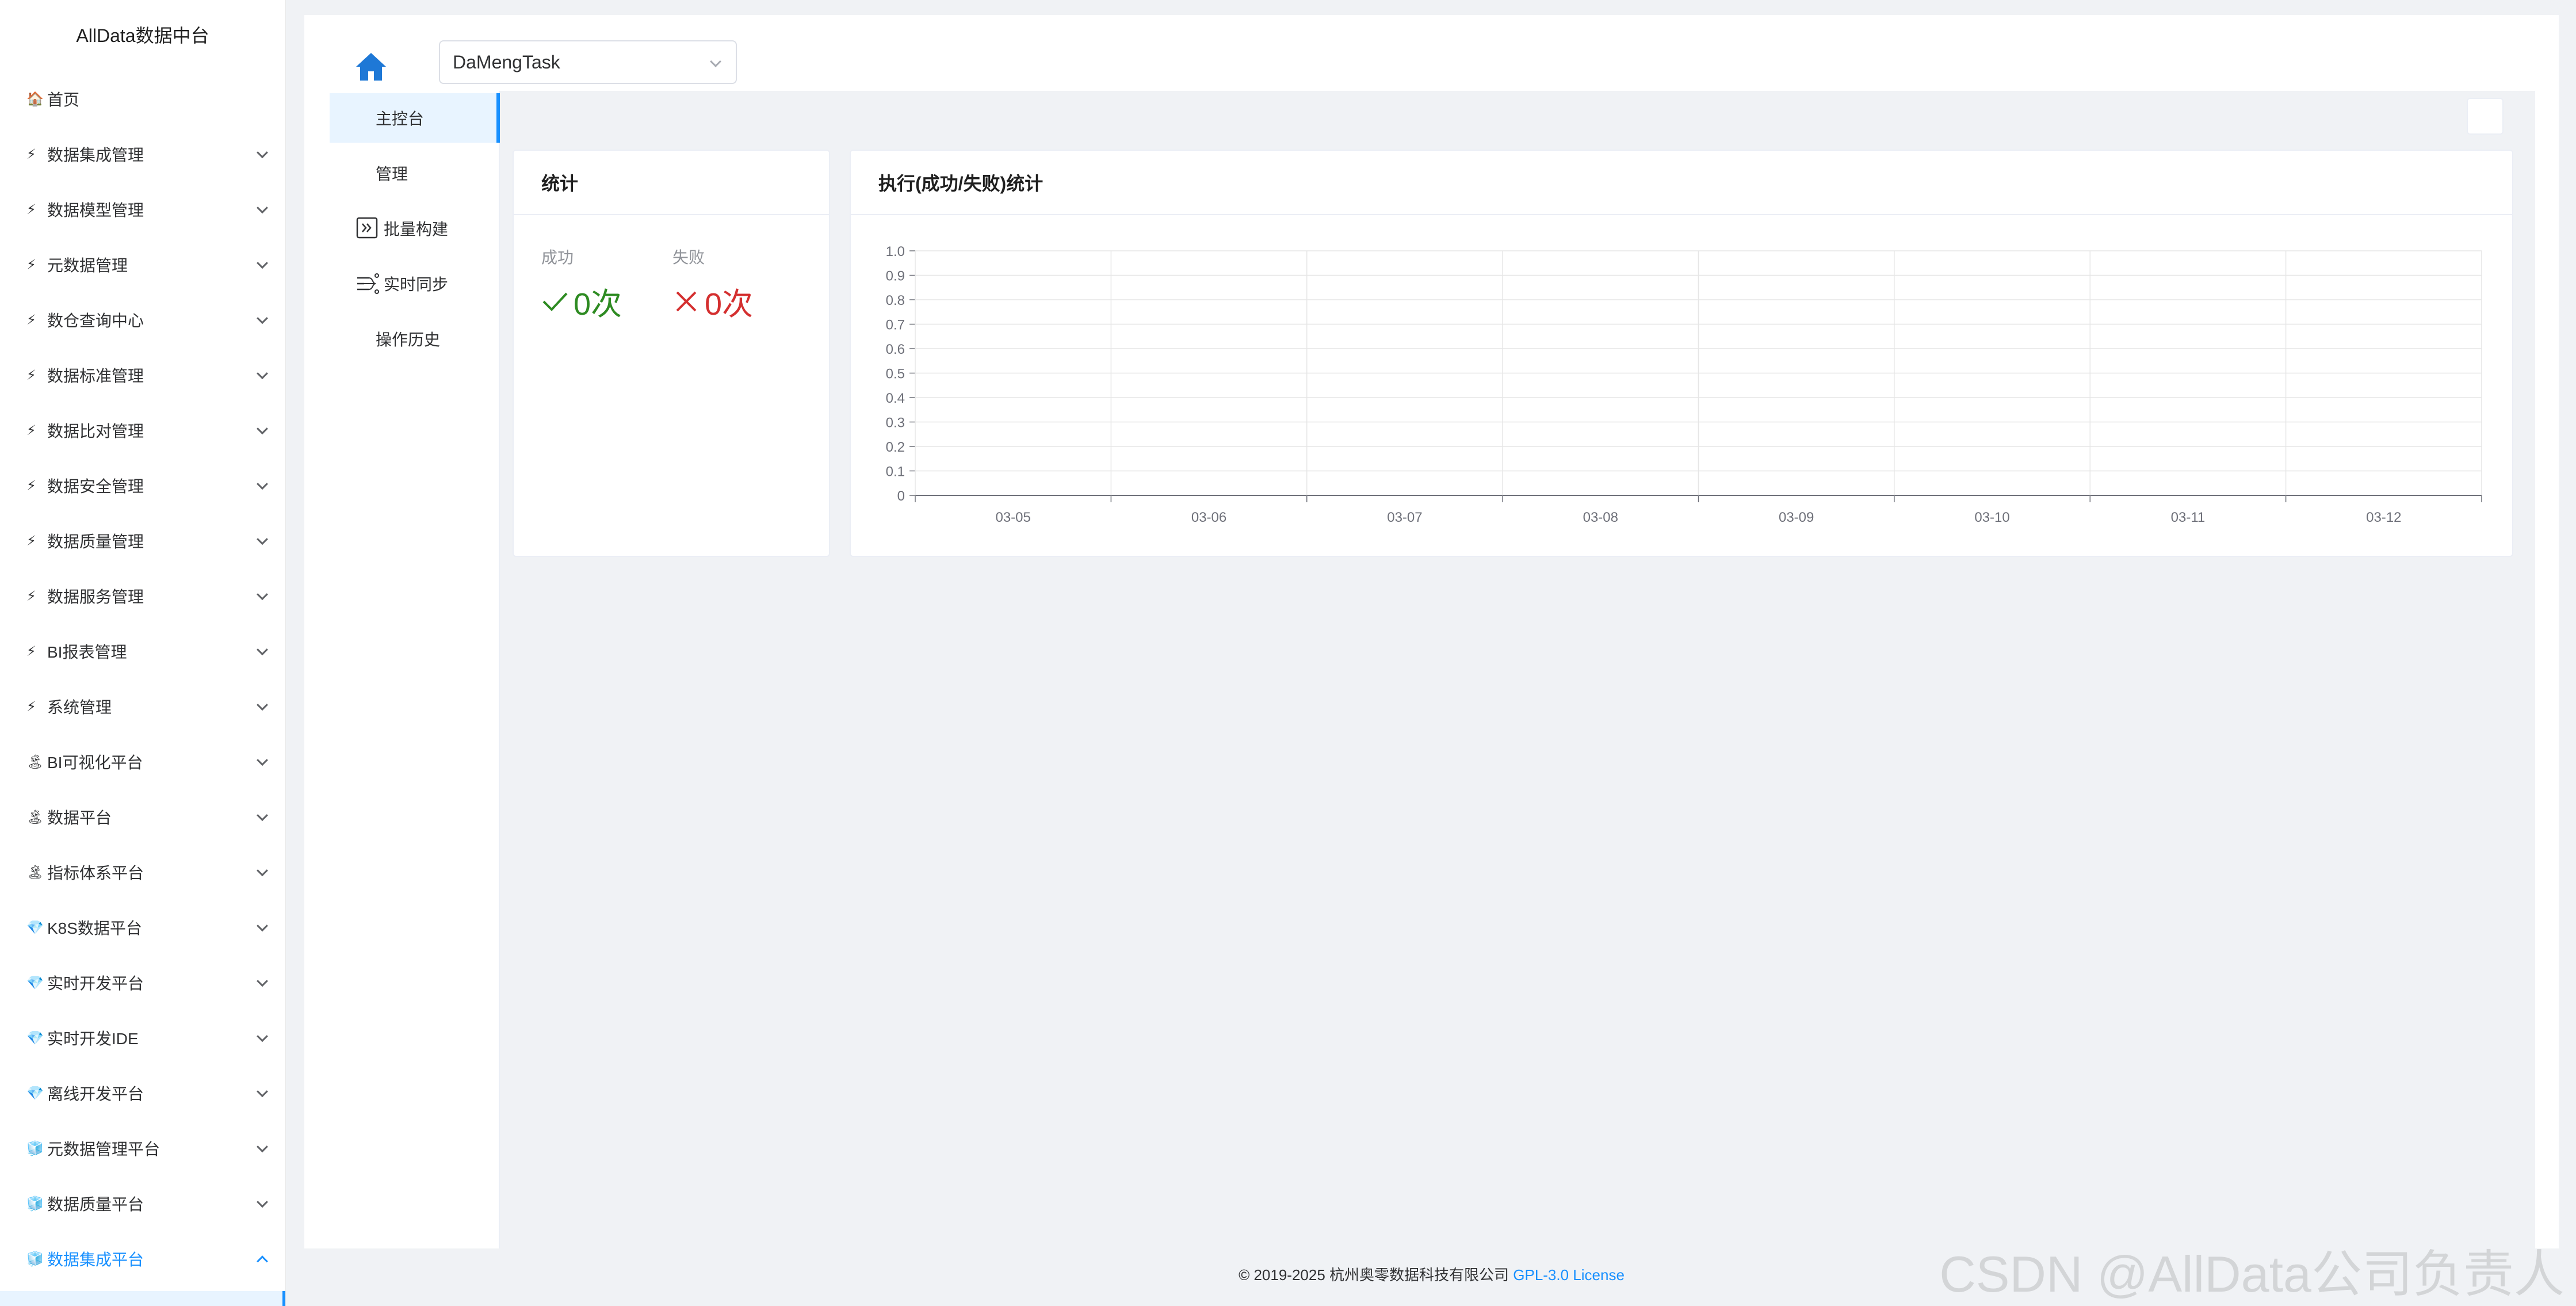 This screenshot has height=1306, width=2576. Describe the element at coordinates (895, 276) in the screenshot. I see `y-tick-label: 0.9` at that location.